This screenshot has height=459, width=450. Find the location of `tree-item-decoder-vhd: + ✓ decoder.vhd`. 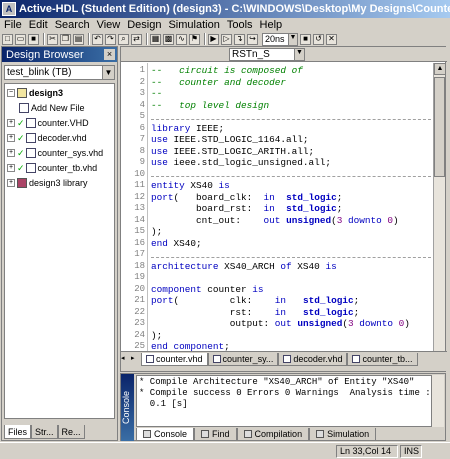

tree-item-decoder-vhd: + ✓ decoder.vhd is located at coordinates (47, 138).